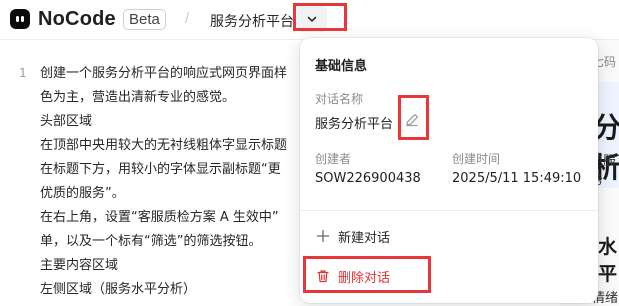 The height and width of the screenshot is (306, 619). Describe the element at coordinates (339, 99) in the screenshot. I see `conversation-name-label: 对话名称` at that location.